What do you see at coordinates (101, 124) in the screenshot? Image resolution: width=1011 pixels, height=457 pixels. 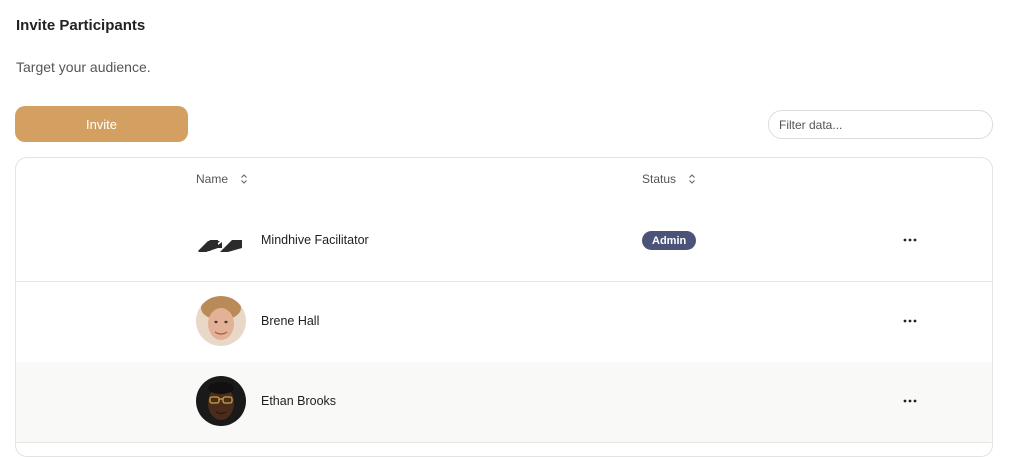 I see `invite-button: Invite` at bounding box center [101, 124].